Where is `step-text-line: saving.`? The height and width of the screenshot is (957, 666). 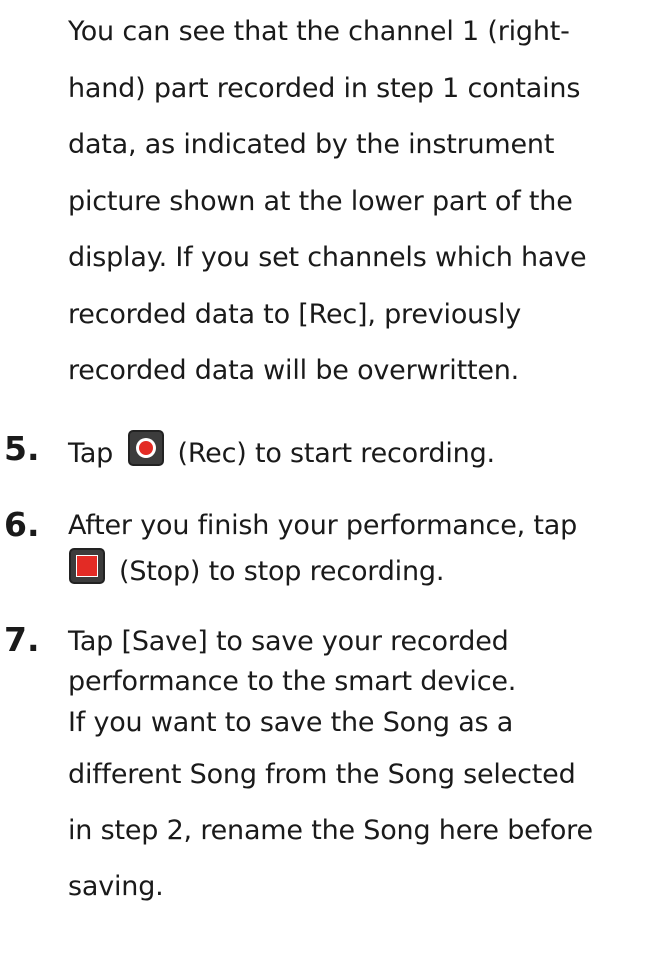 step-text-line: saving. is located at coordinates (116, 886).